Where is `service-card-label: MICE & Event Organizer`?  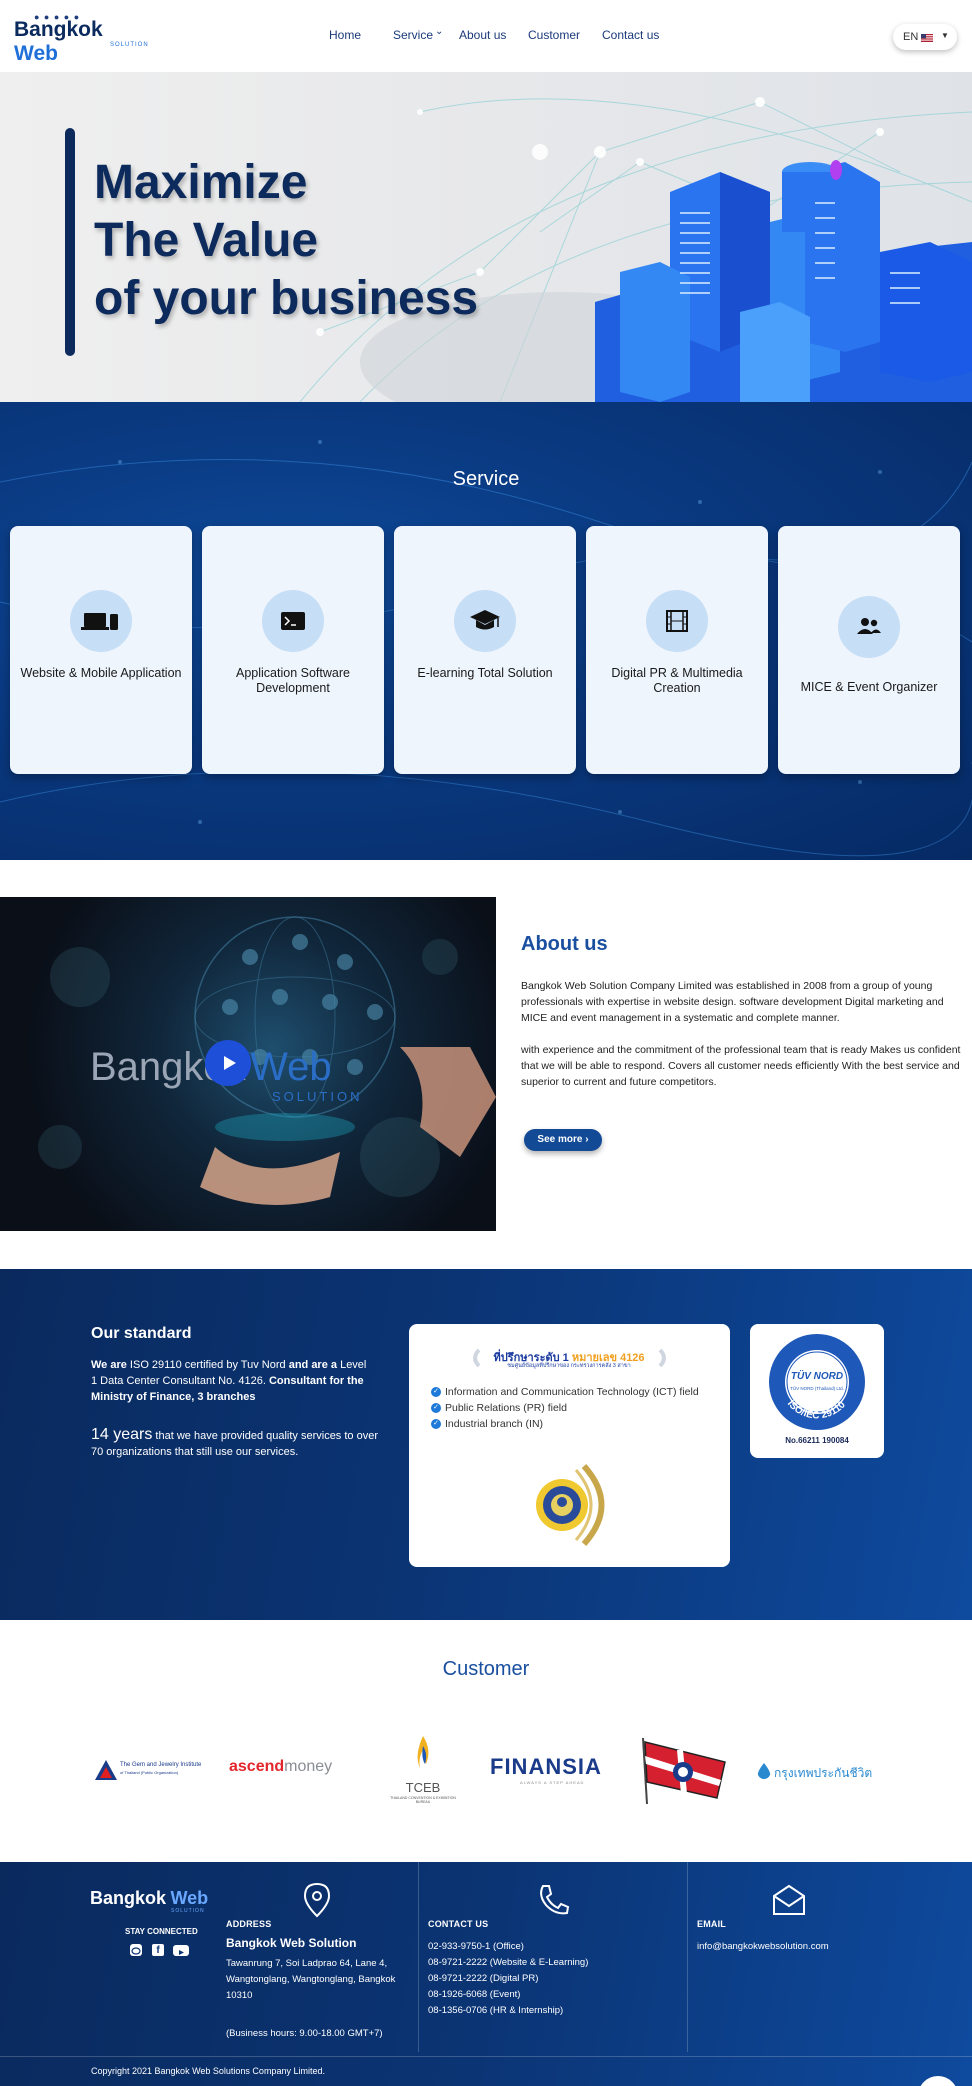
service-card-label: MICE & Event Organizer is located at coordinates (869, 687).